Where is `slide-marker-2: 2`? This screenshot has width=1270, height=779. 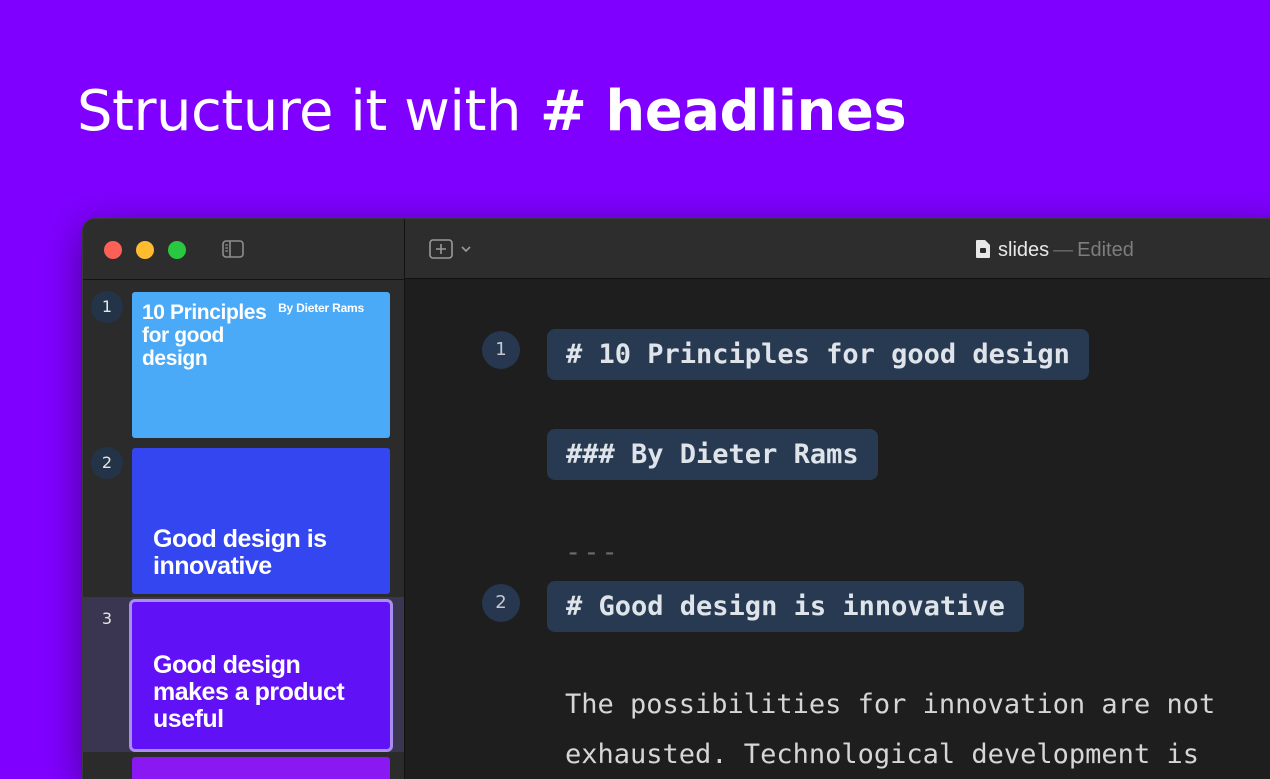 slide-marker-2: 2 is located at coordinates (501, 603).